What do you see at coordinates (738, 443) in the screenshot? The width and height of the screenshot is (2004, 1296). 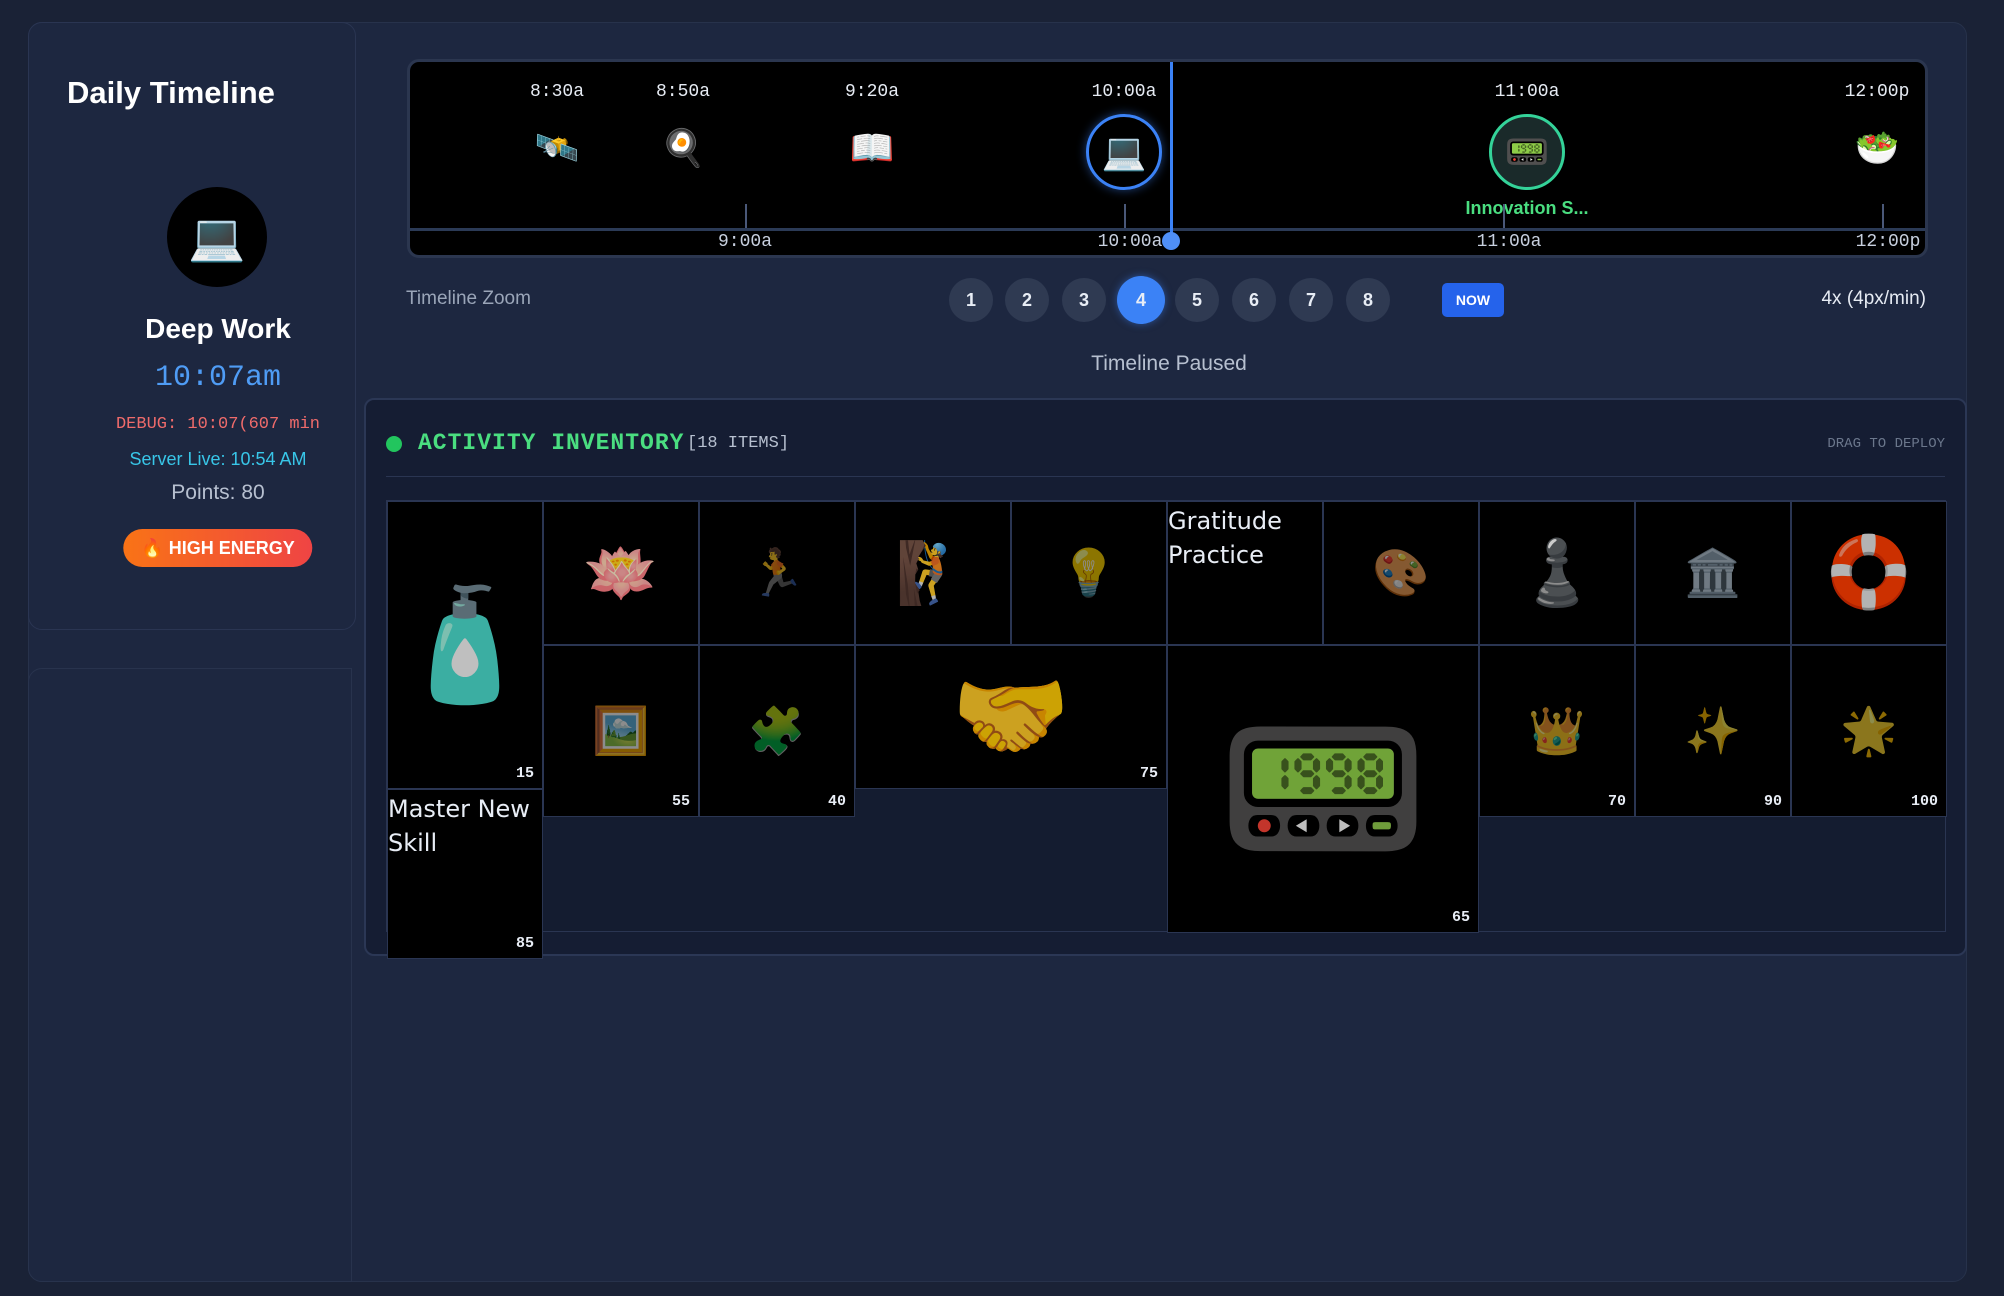 I see `inventory-count: [18 ITEMS]` at bounding box center [738, 443].